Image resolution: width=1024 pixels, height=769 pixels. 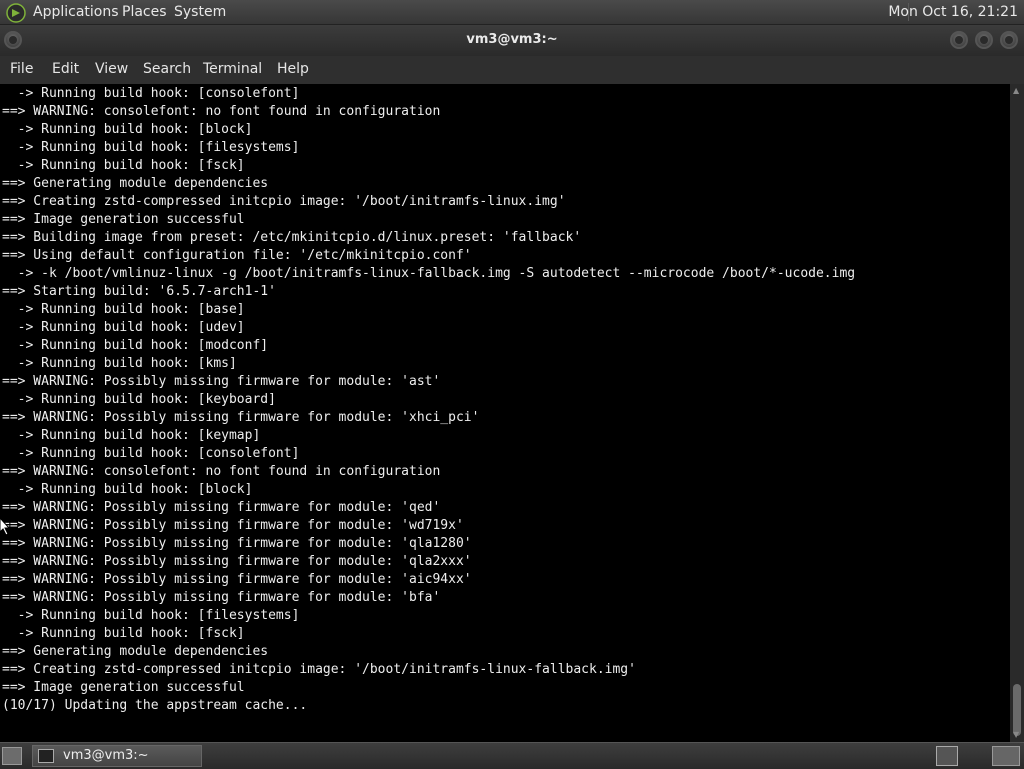 I want to click on window-titlebar: vm3@vm3:~, so click(x=512, y=40).